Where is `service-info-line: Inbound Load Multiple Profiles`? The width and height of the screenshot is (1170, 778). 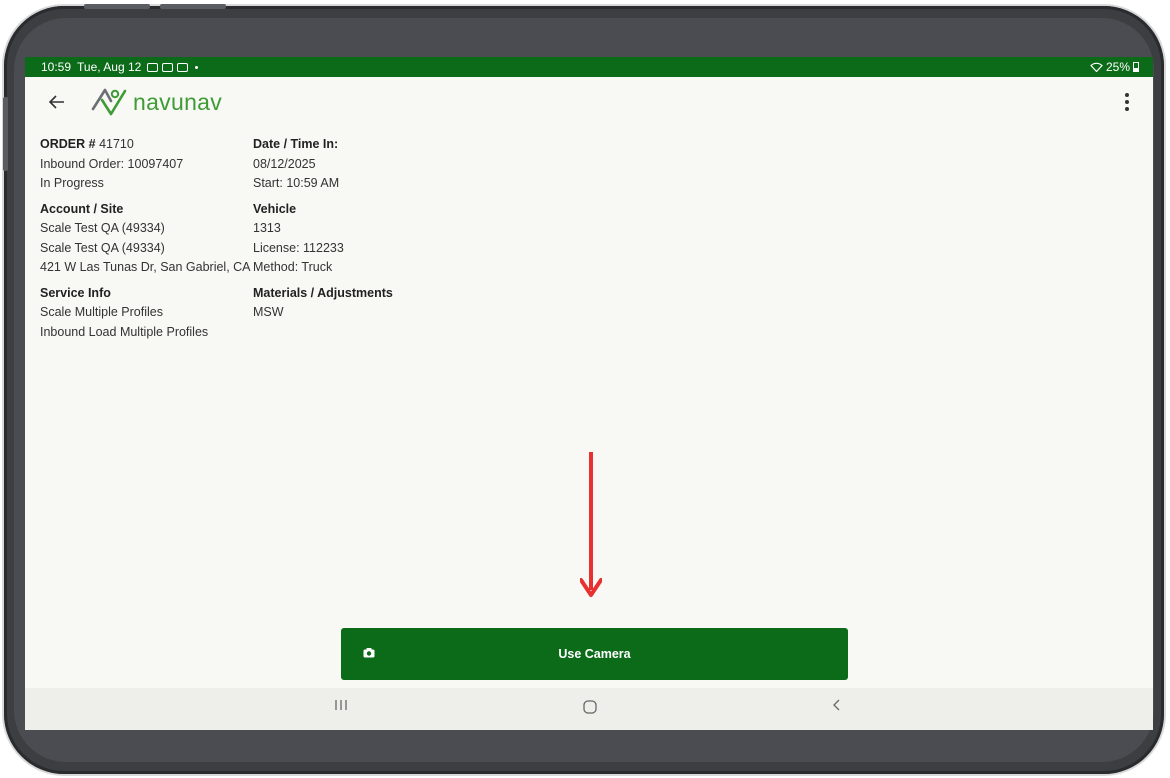 service-info-line: Inbound Load Multiple Profiles is located at coordinates (124, 331).